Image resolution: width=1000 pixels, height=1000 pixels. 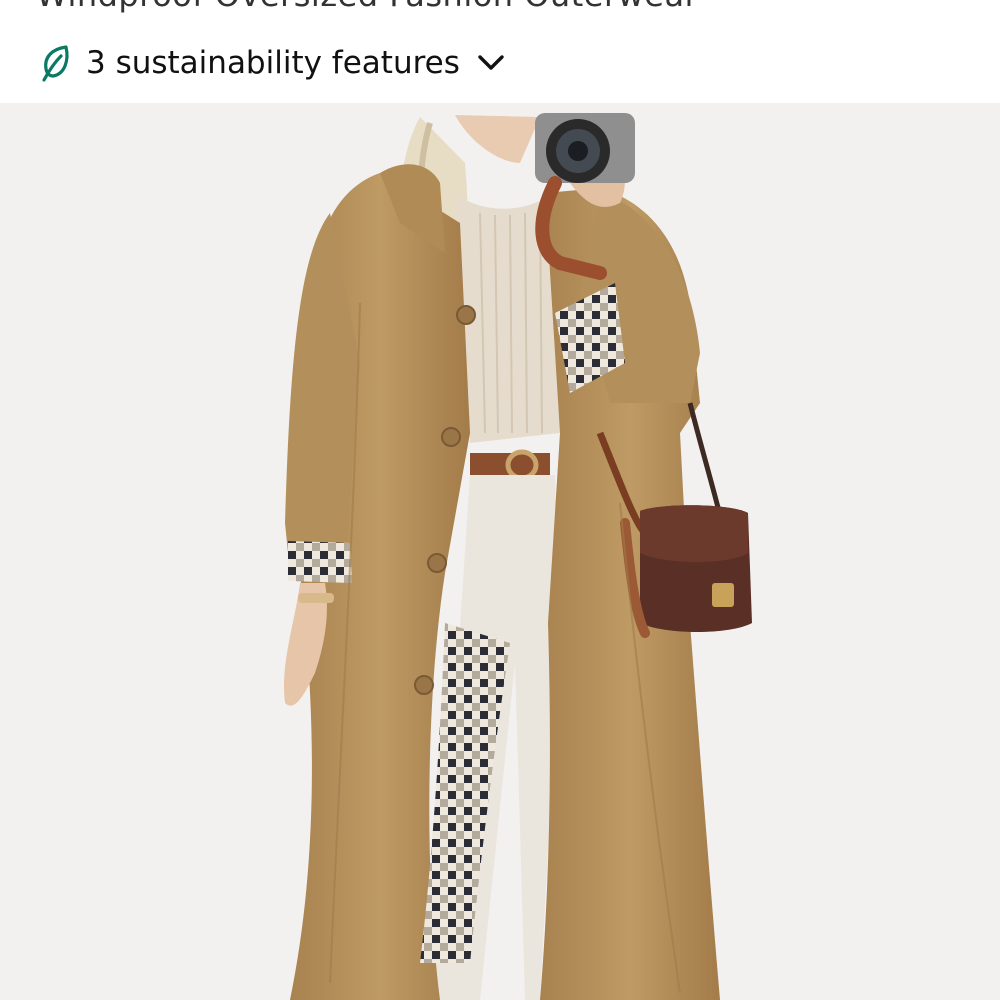 I want to click on leaf-icon, so click(x=55, y=63).